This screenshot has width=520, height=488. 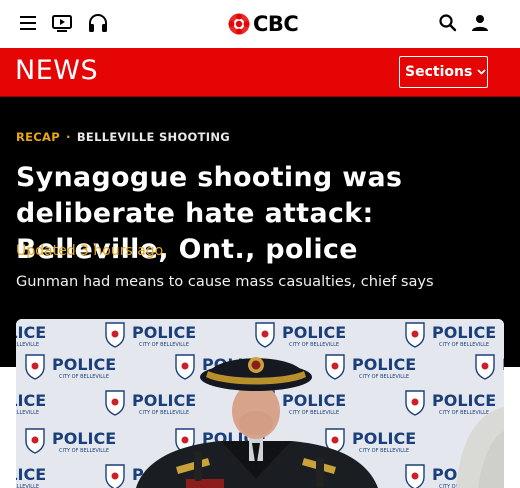 I want to click on updated-timestamp: Updated 3 hours ago, so click(x=90, y=251).